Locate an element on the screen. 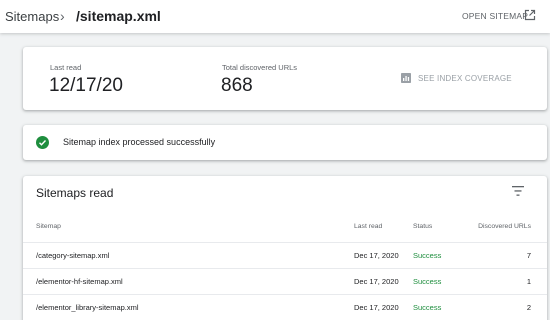 The image size is (550, 320). top-bar: Sitemaps › /sitemap.xml OPEN SITEMAP is located at coordinates (275, 16).